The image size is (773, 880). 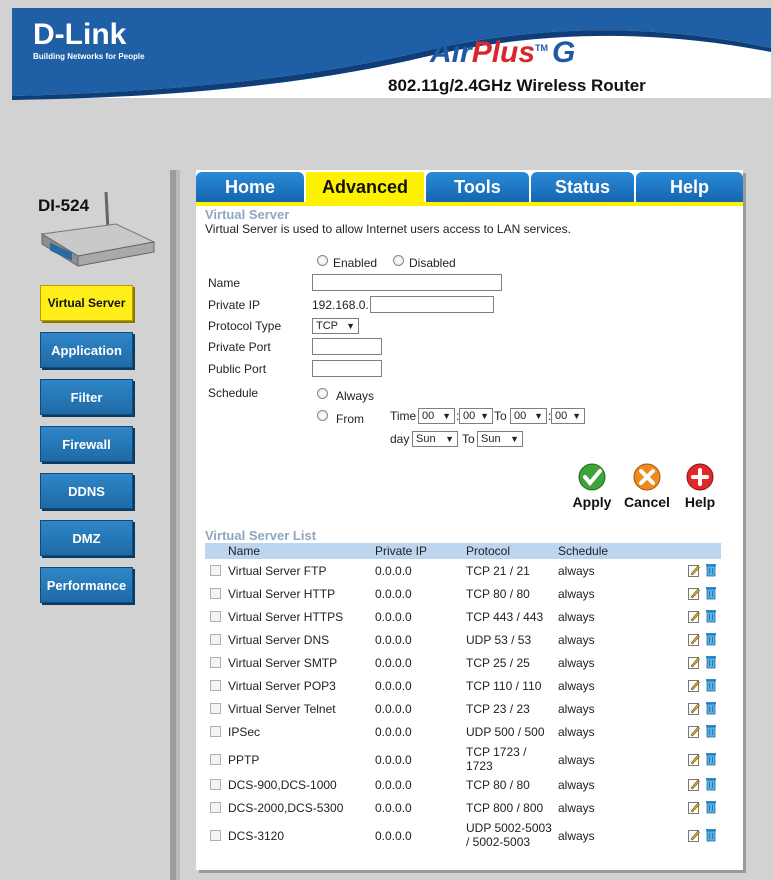 I want to click on tab-advanced: Advanced, so click(x=365, y=187).